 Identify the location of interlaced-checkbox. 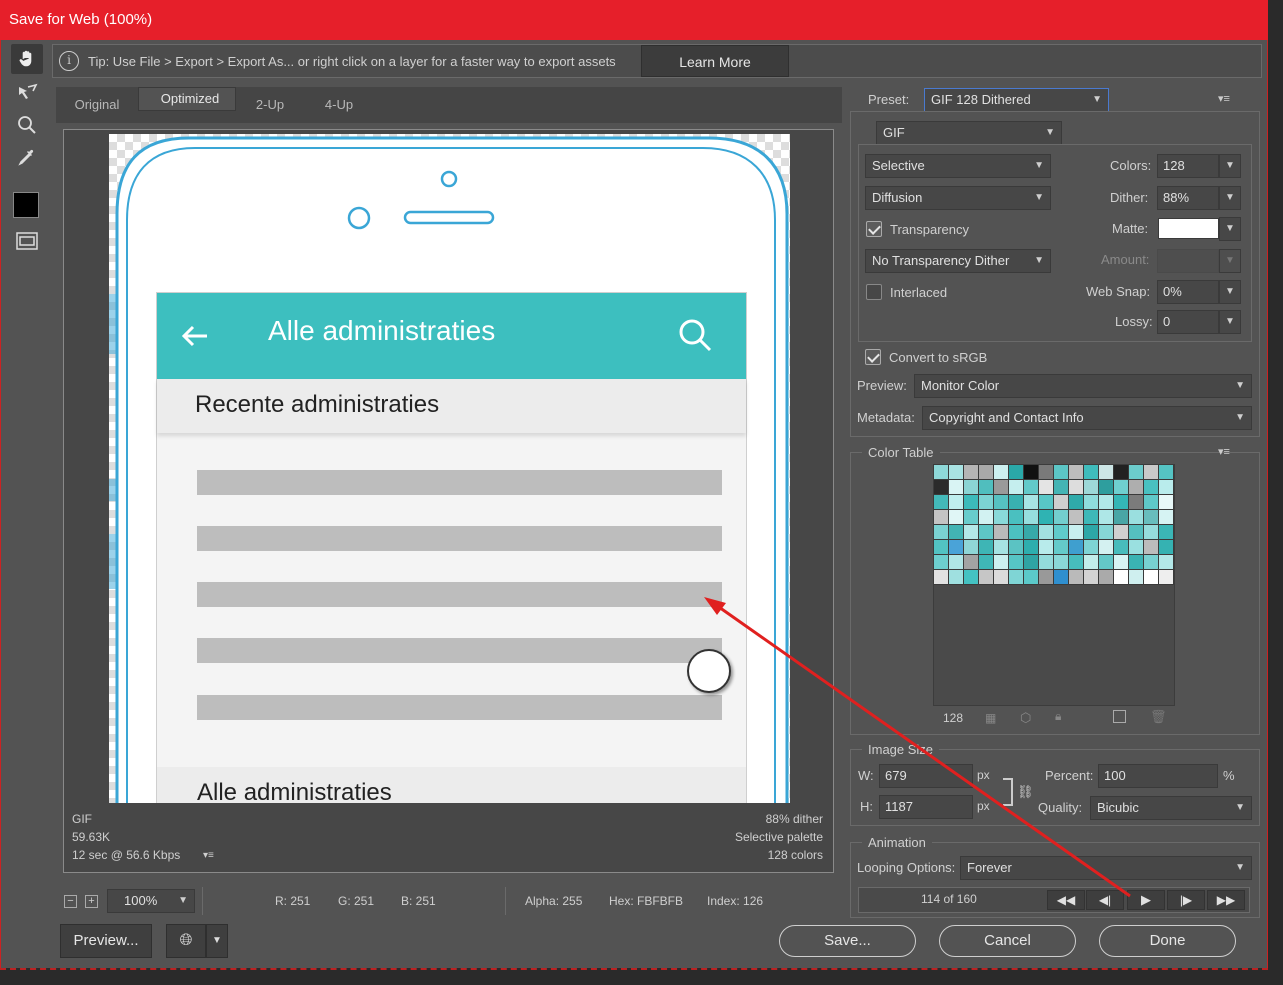
(874, 292).